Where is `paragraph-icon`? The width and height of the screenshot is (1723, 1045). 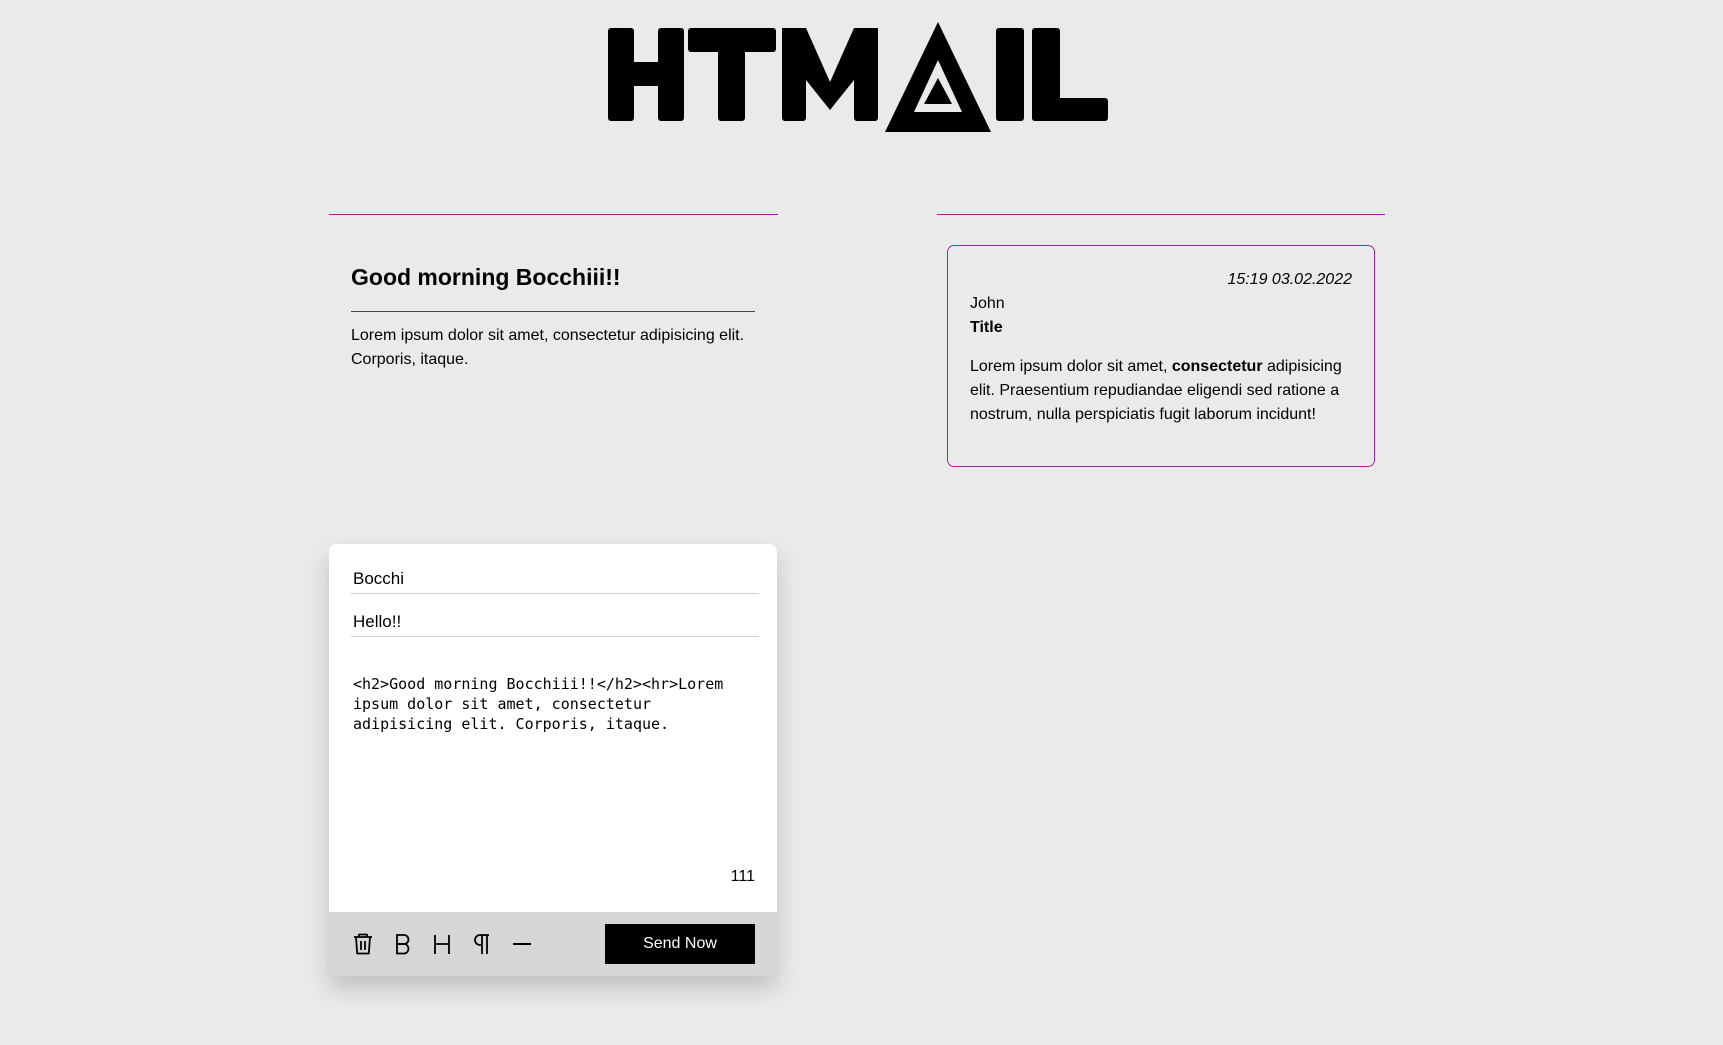 paragraph-icon is located at coordinates (482, 944).